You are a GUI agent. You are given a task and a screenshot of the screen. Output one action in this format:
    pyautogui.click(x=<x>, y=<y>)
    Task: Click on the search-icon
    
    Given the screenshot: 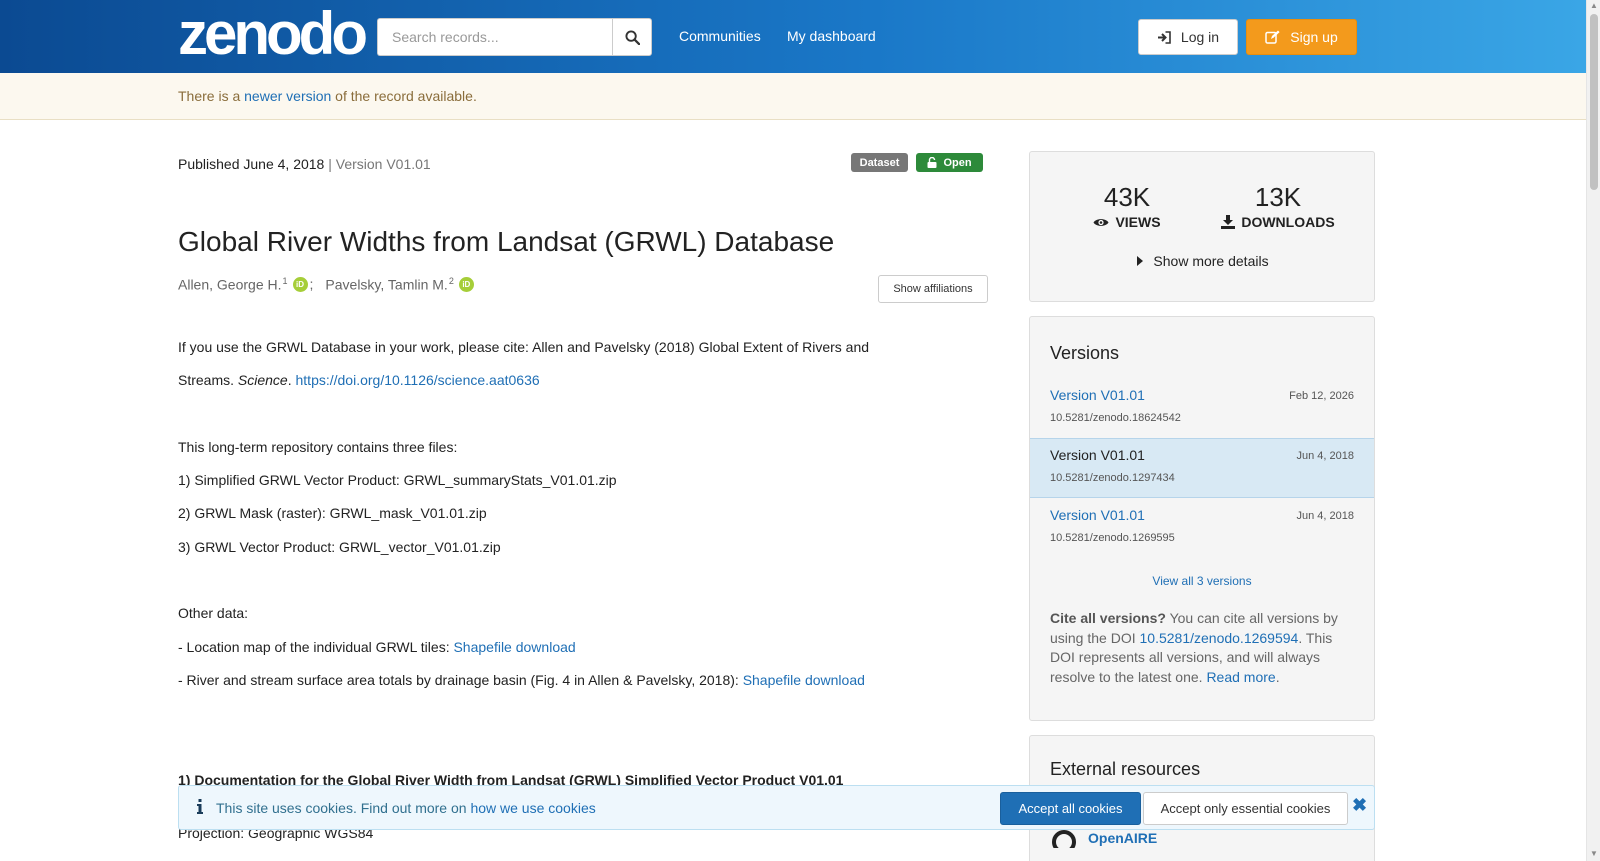 What is the action you would take?
    pyautogui.click(x=632, y=37)
    